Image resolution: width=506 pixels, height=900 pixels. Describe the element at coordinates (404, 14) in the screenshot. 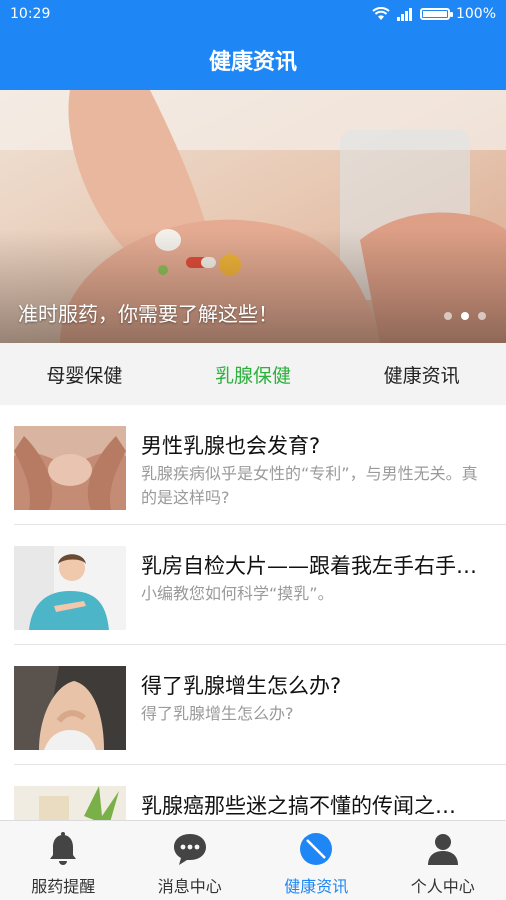

I see `signal-icon` at that location.